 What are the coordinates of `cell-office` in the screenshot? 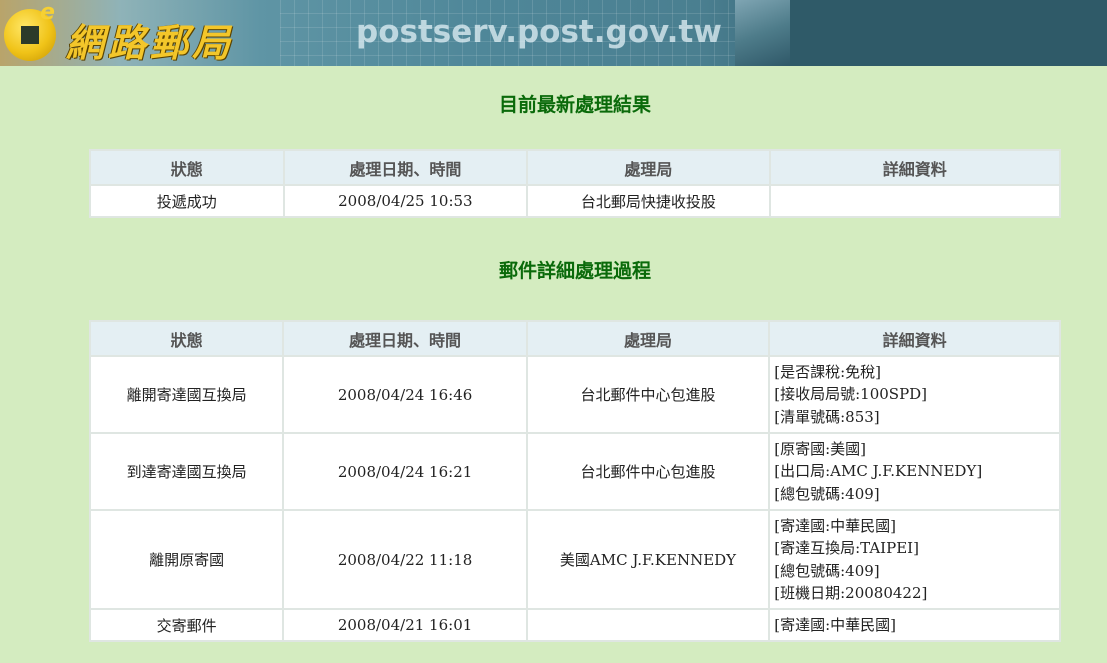 It's located at (648, 625).